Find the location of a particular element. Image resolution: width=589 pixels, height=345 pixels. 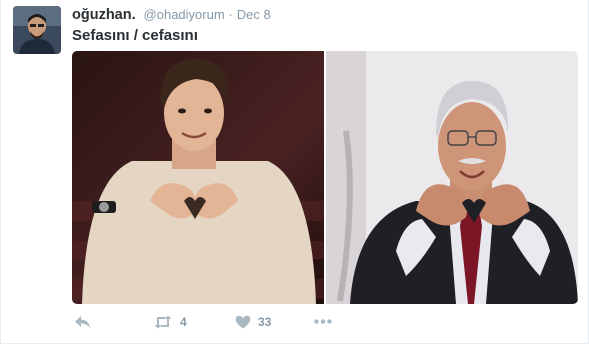

heart-icon is located at coordinates (243, 322).